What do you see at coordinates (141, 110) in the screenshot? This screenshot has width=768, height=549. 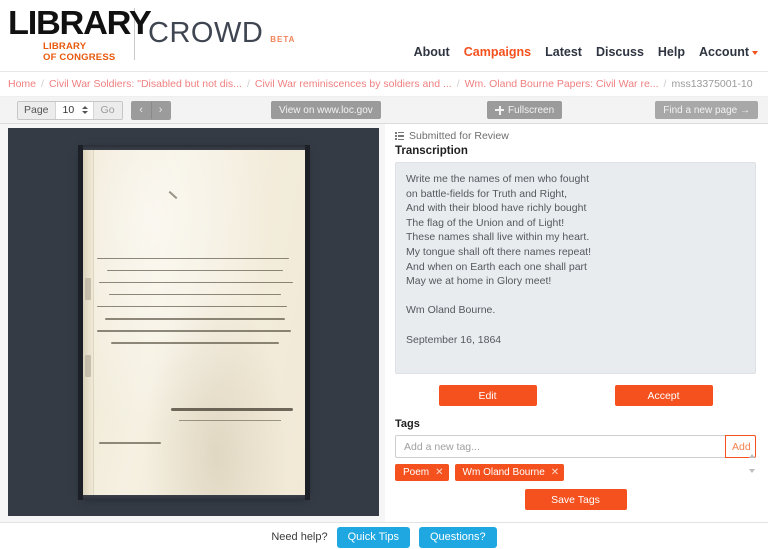 I see `previous-page-button: ‹` at bounding box center [141, 110].